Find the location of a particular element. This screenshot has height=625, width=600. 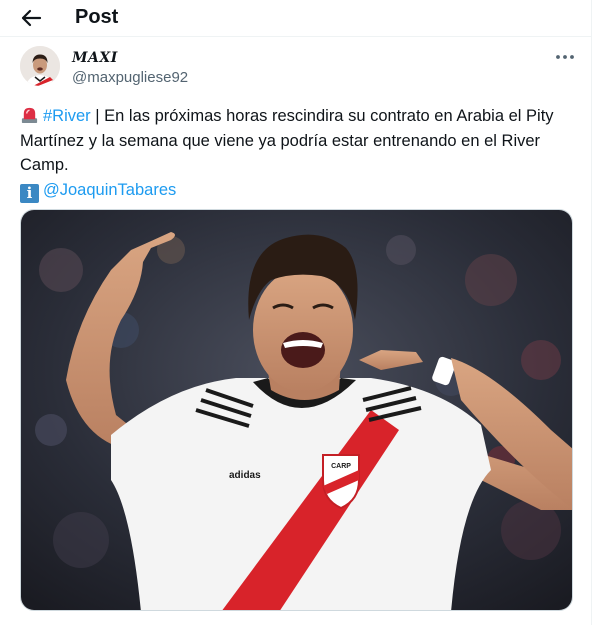

arrow-left-icon is located at coordinates (31, 18).